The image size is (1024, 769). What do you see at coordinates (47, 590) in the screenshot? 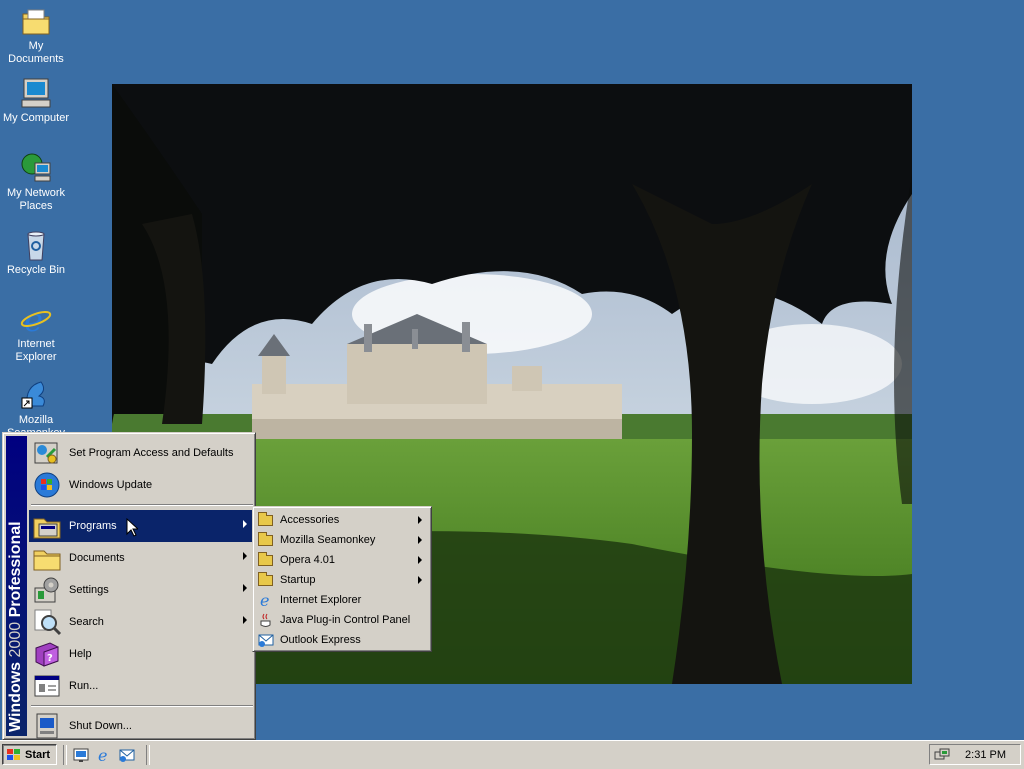
I see `settings-icon` at bounding box center [47, 590].